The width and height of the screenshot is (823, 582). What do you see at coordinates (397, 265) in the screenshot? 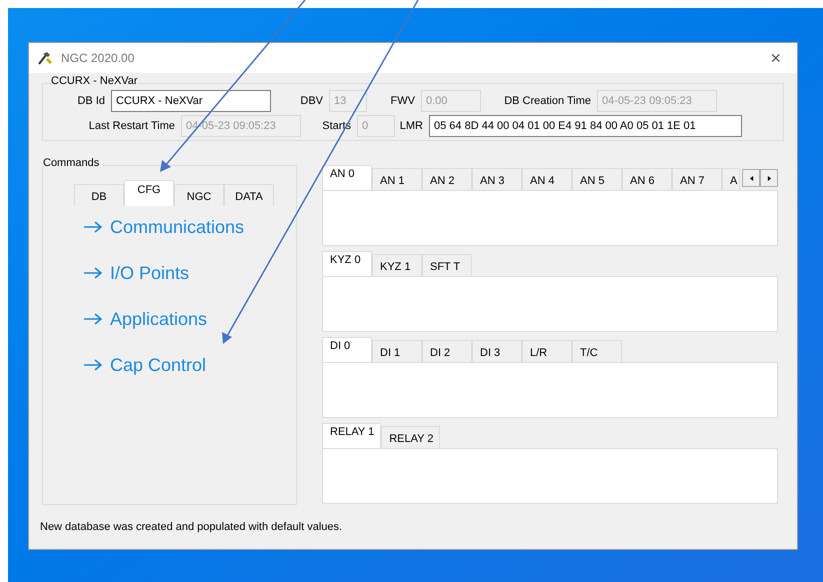
I see `tab: KYZ 1` at bounding box center [397, 265].